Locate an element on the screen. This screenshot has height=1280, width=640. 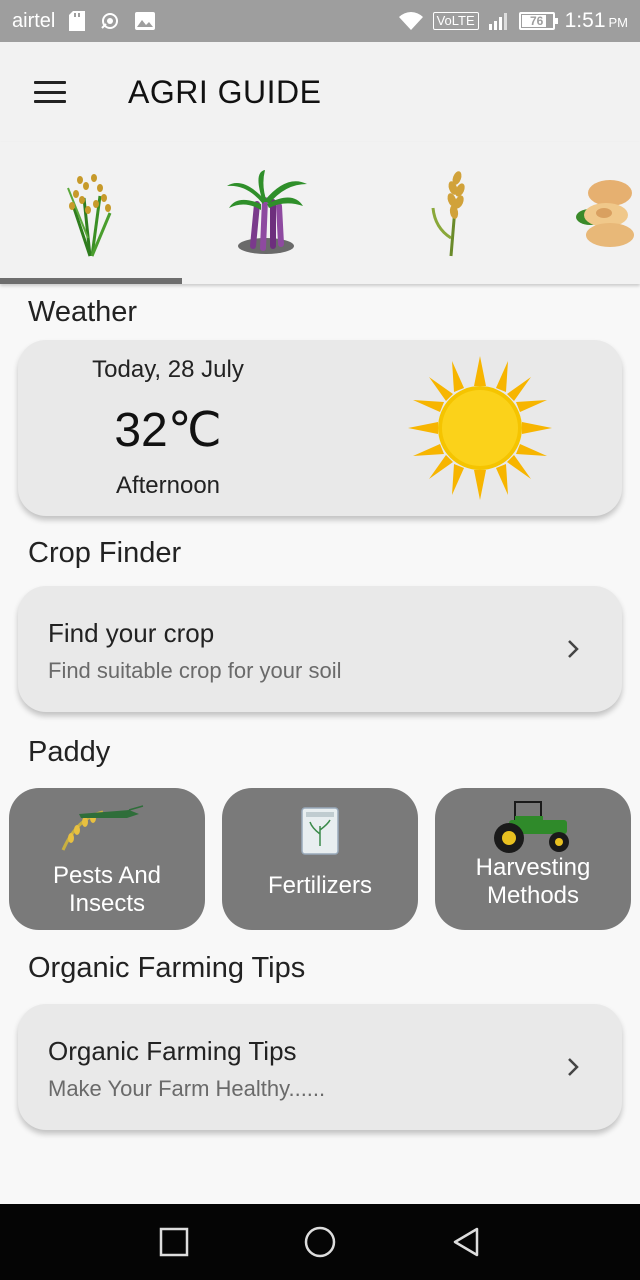
app-bar: AGRI GUIDE is located at coordinates (320, 92).